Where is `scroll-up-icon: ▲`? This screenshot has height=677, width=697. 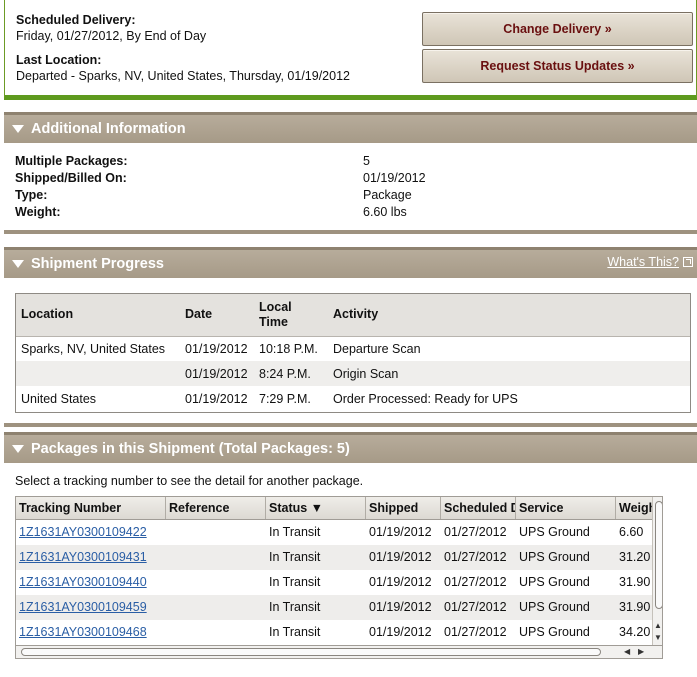 scroll-up-icon: ▲ is located at coordinates (658, 625).